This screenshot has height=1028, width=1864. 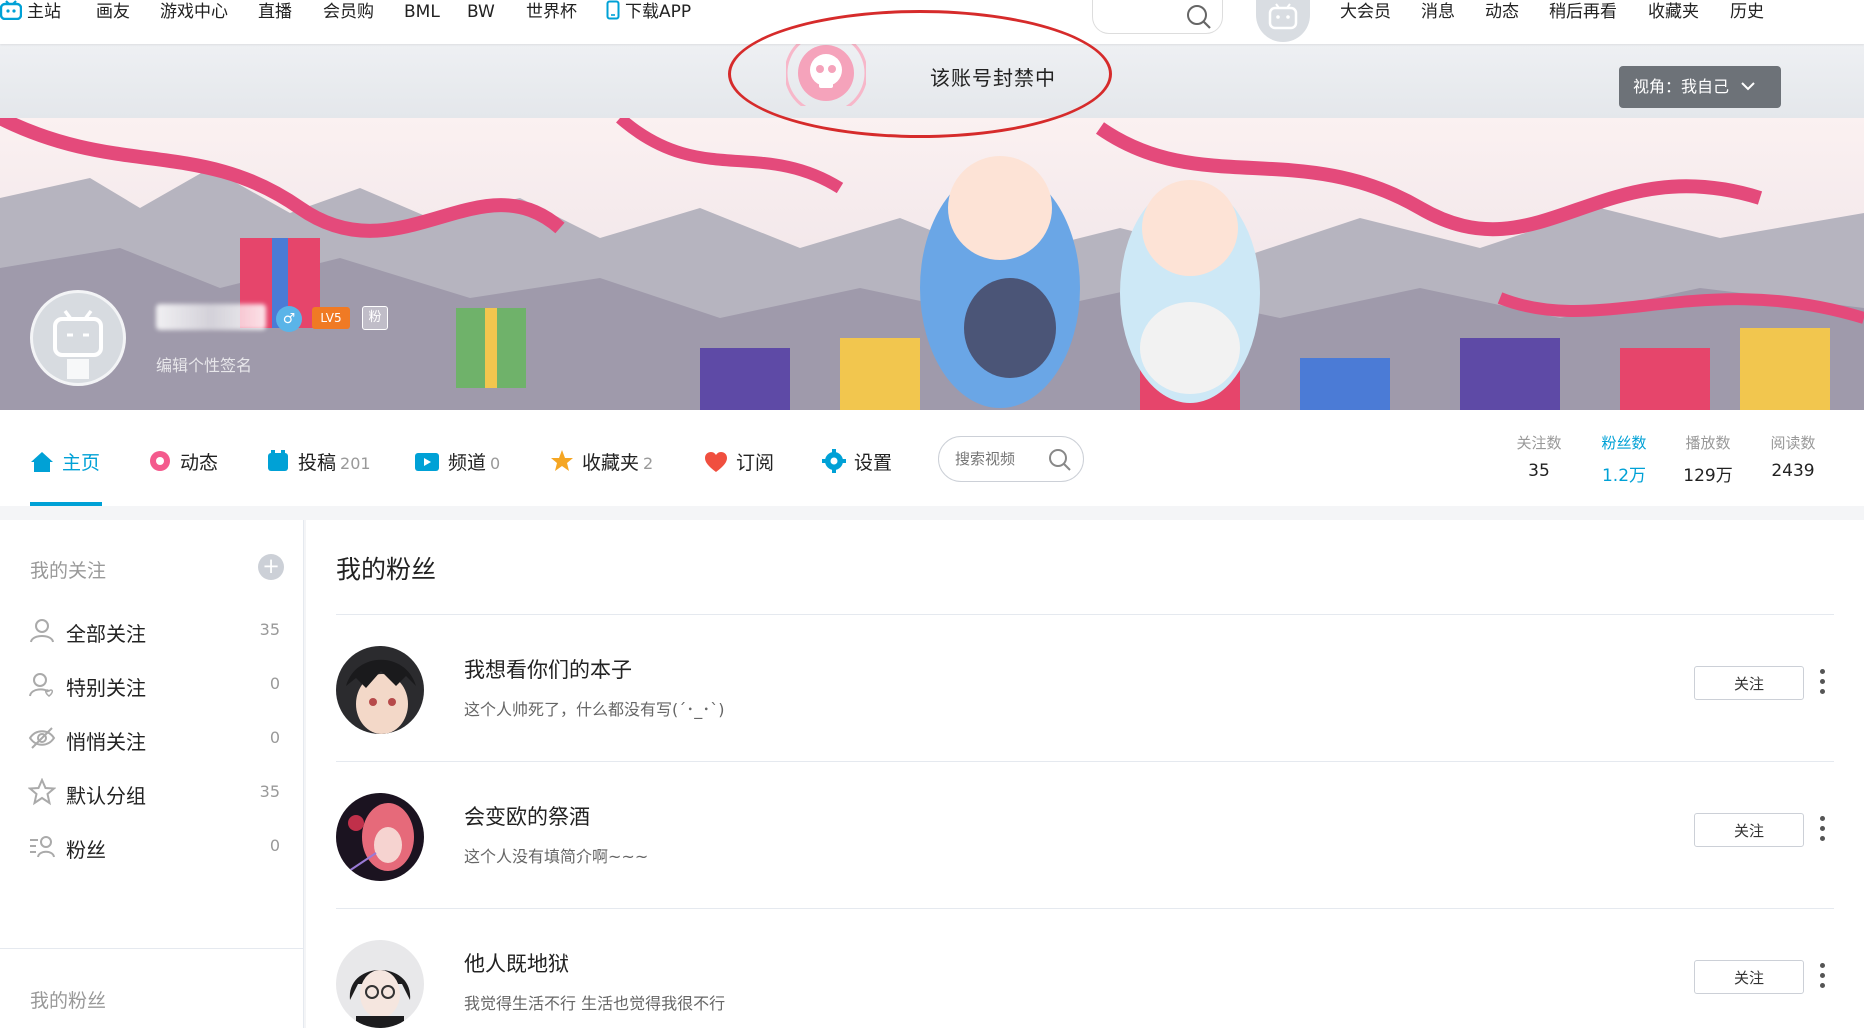 I want to click on video-search-input, so click(x=1000, y=459).